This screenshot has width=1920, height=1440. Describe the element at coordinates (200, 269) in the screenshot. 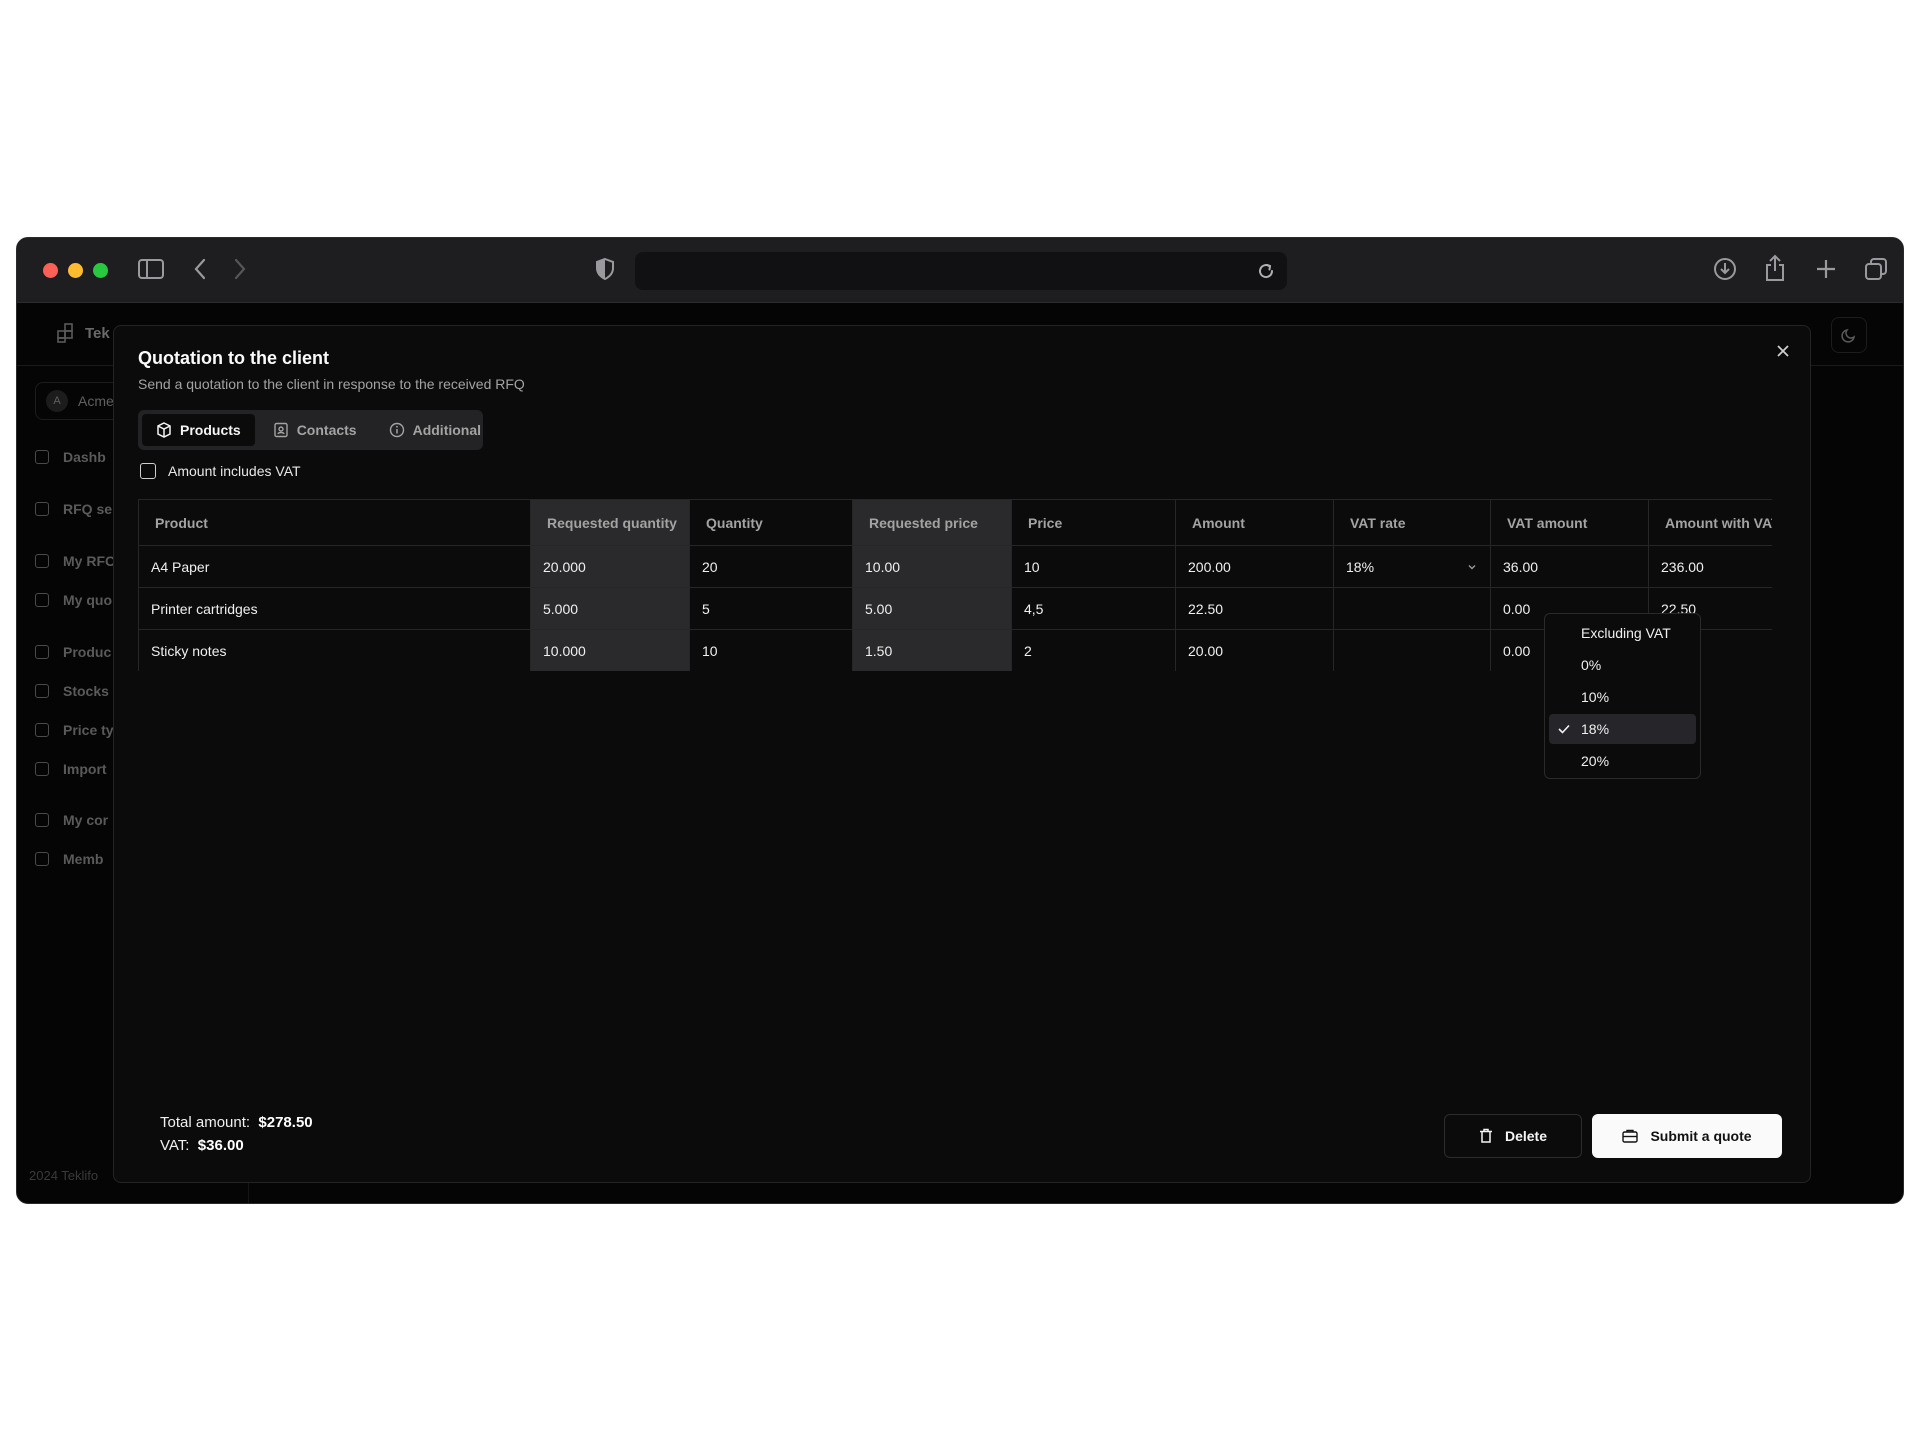

I see `back-icon` at that location.